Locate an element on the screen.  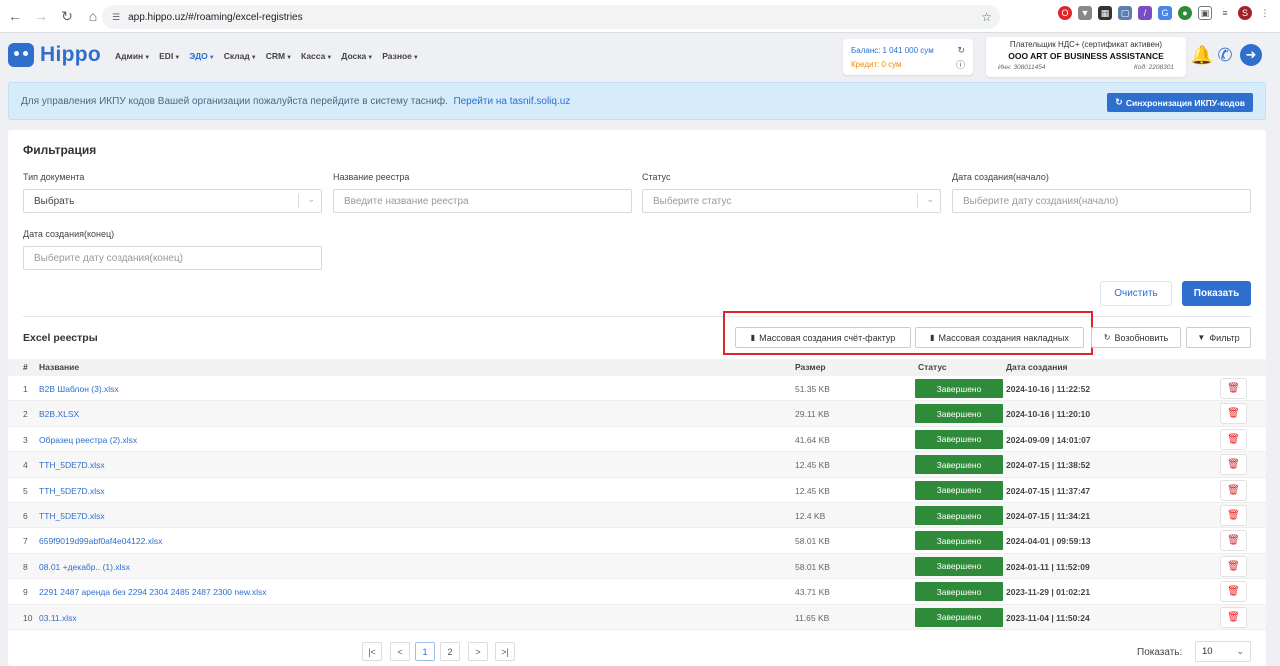
profile-avatar-icon: S is located at coordinates (1245, 13).